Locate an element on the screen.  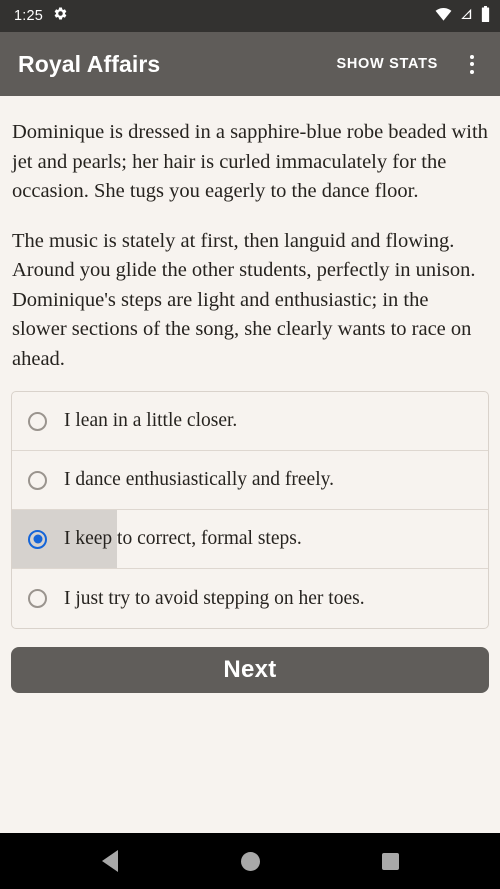
android-nav-bar is located at coordinates (250, 861).